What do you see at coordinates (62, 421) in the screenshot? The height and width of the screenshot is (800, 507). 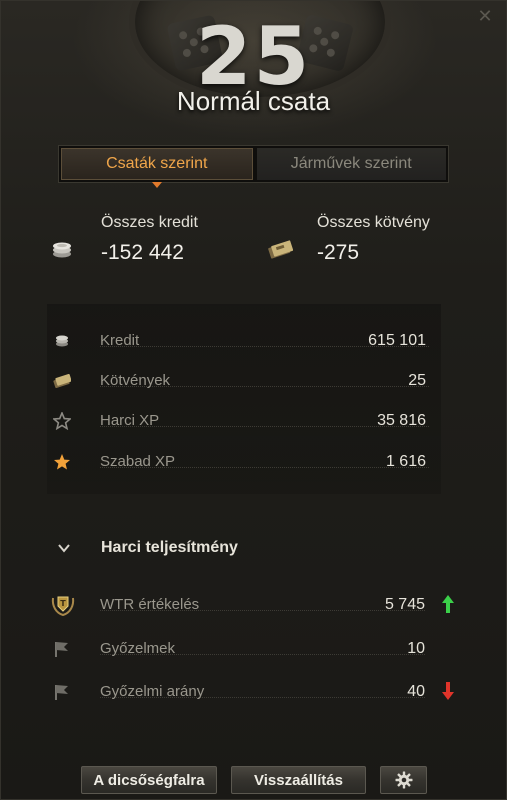 I see `star-outline-icon` at bounding box center [62, 421].